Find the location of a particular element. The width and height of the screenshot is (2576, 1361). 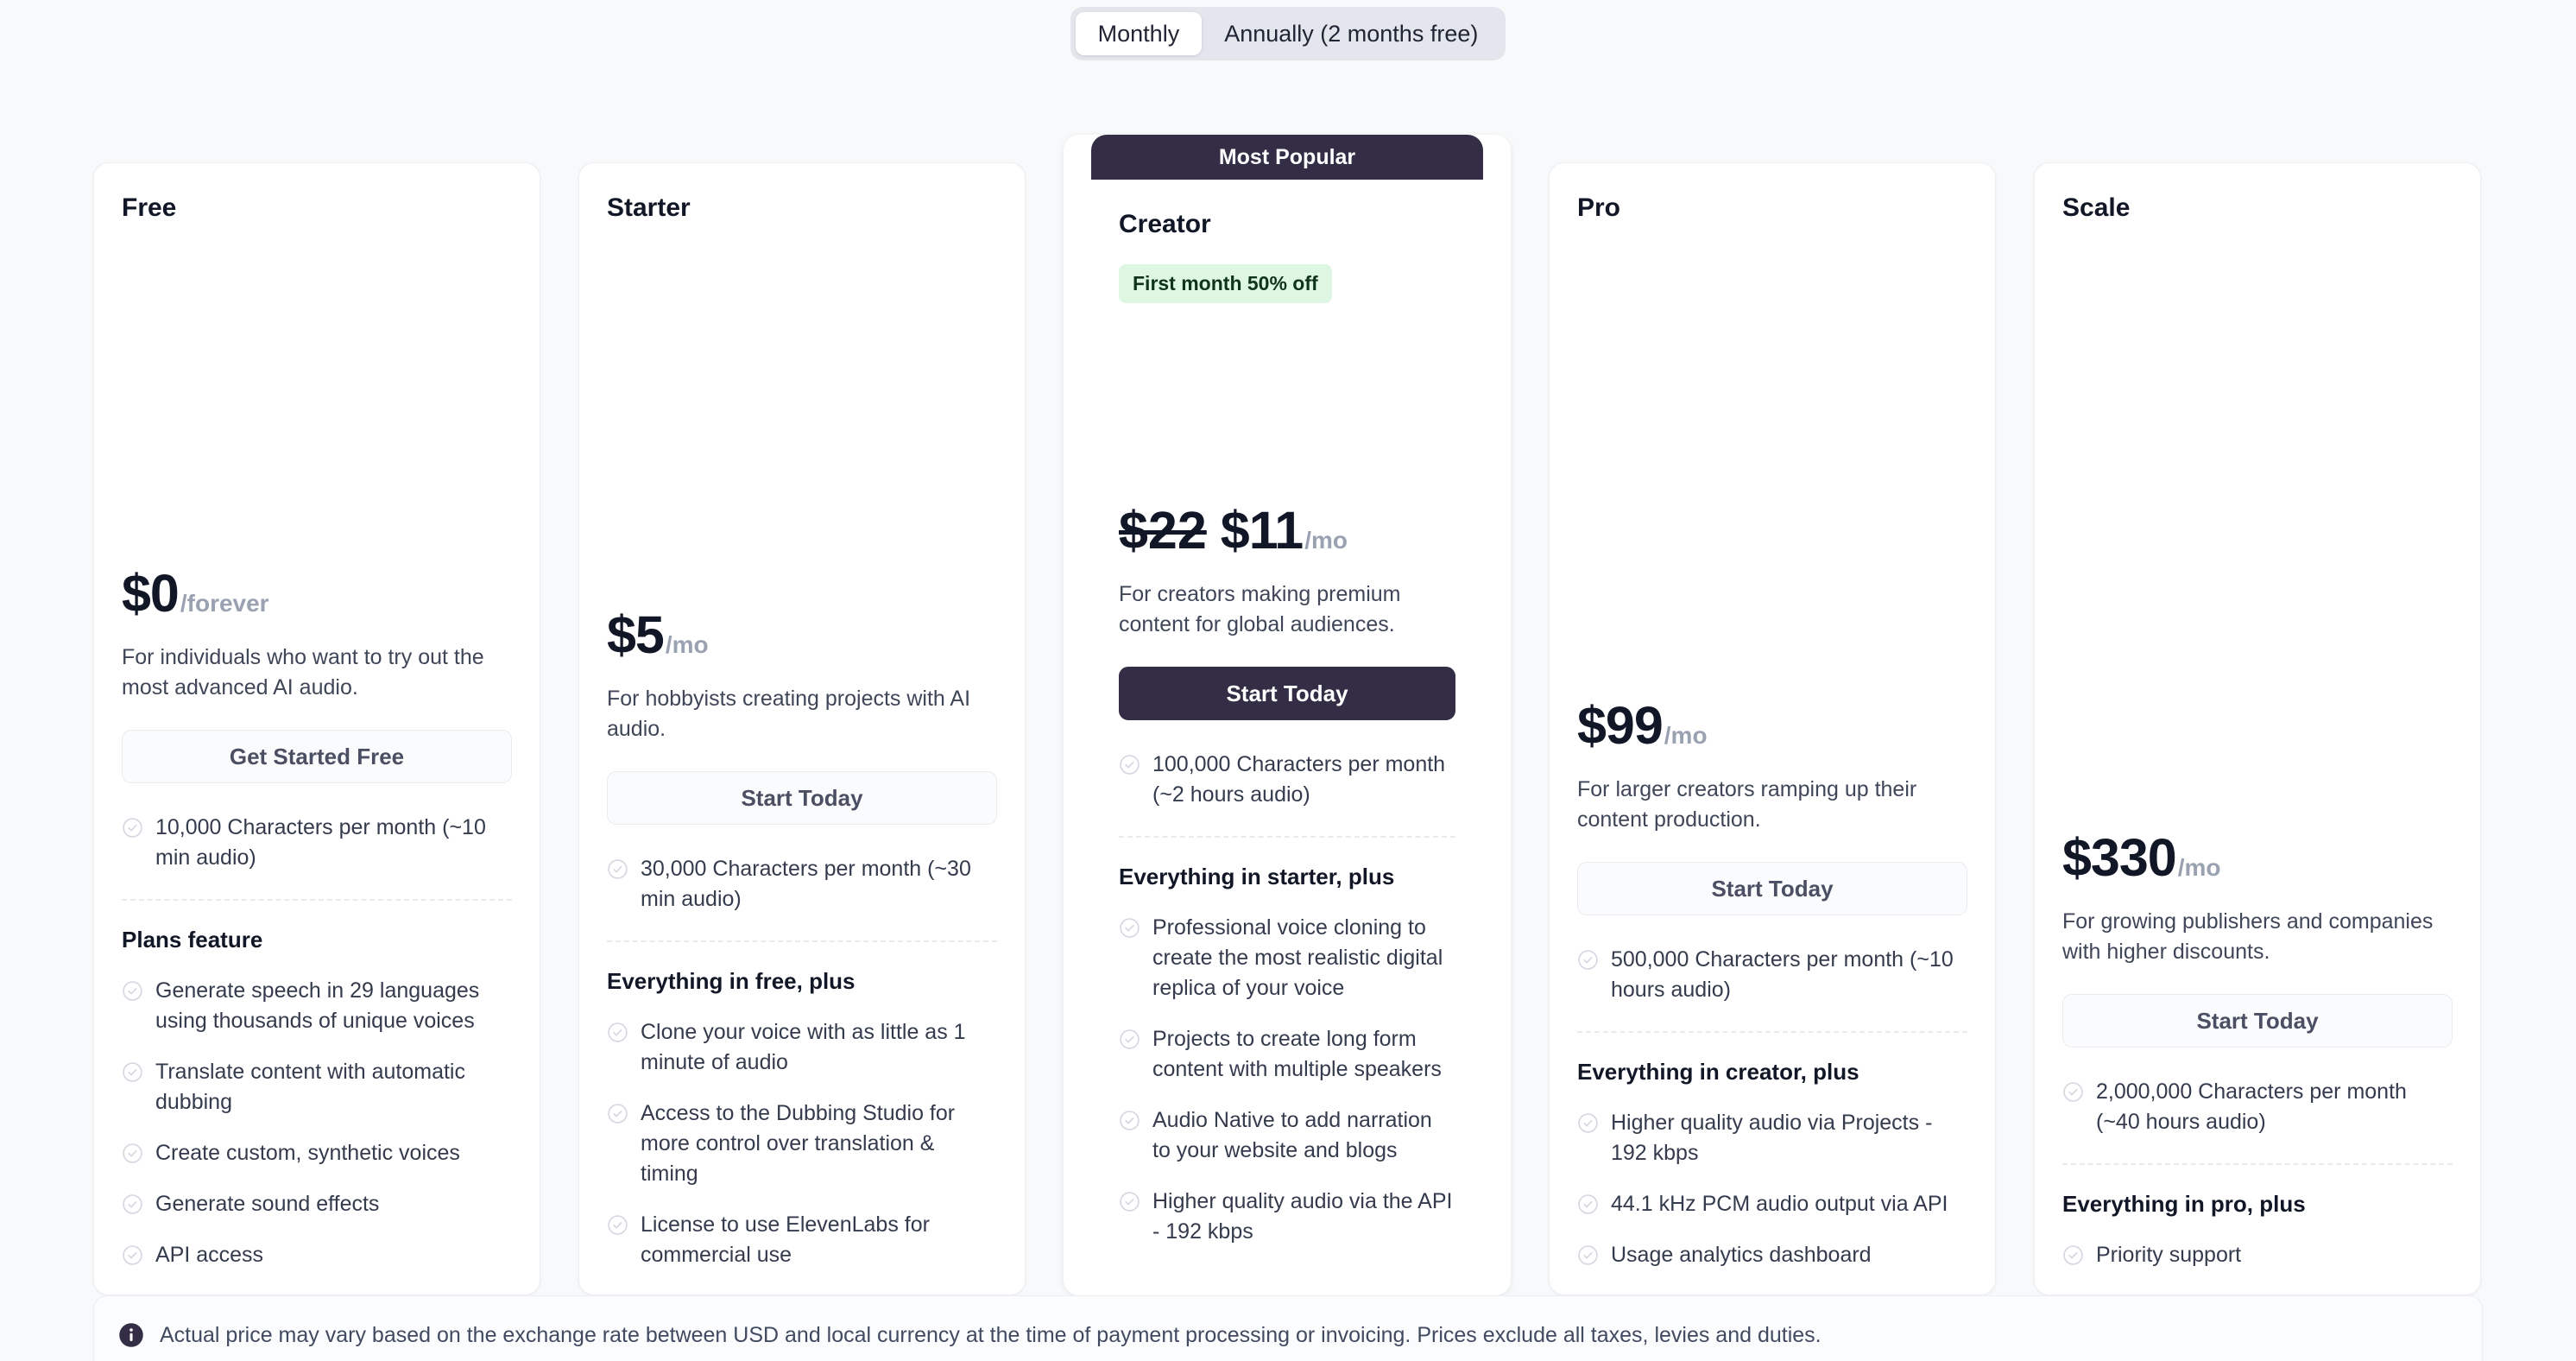

promo-badge: First month 50% off is located at coordinates (1225, 283).